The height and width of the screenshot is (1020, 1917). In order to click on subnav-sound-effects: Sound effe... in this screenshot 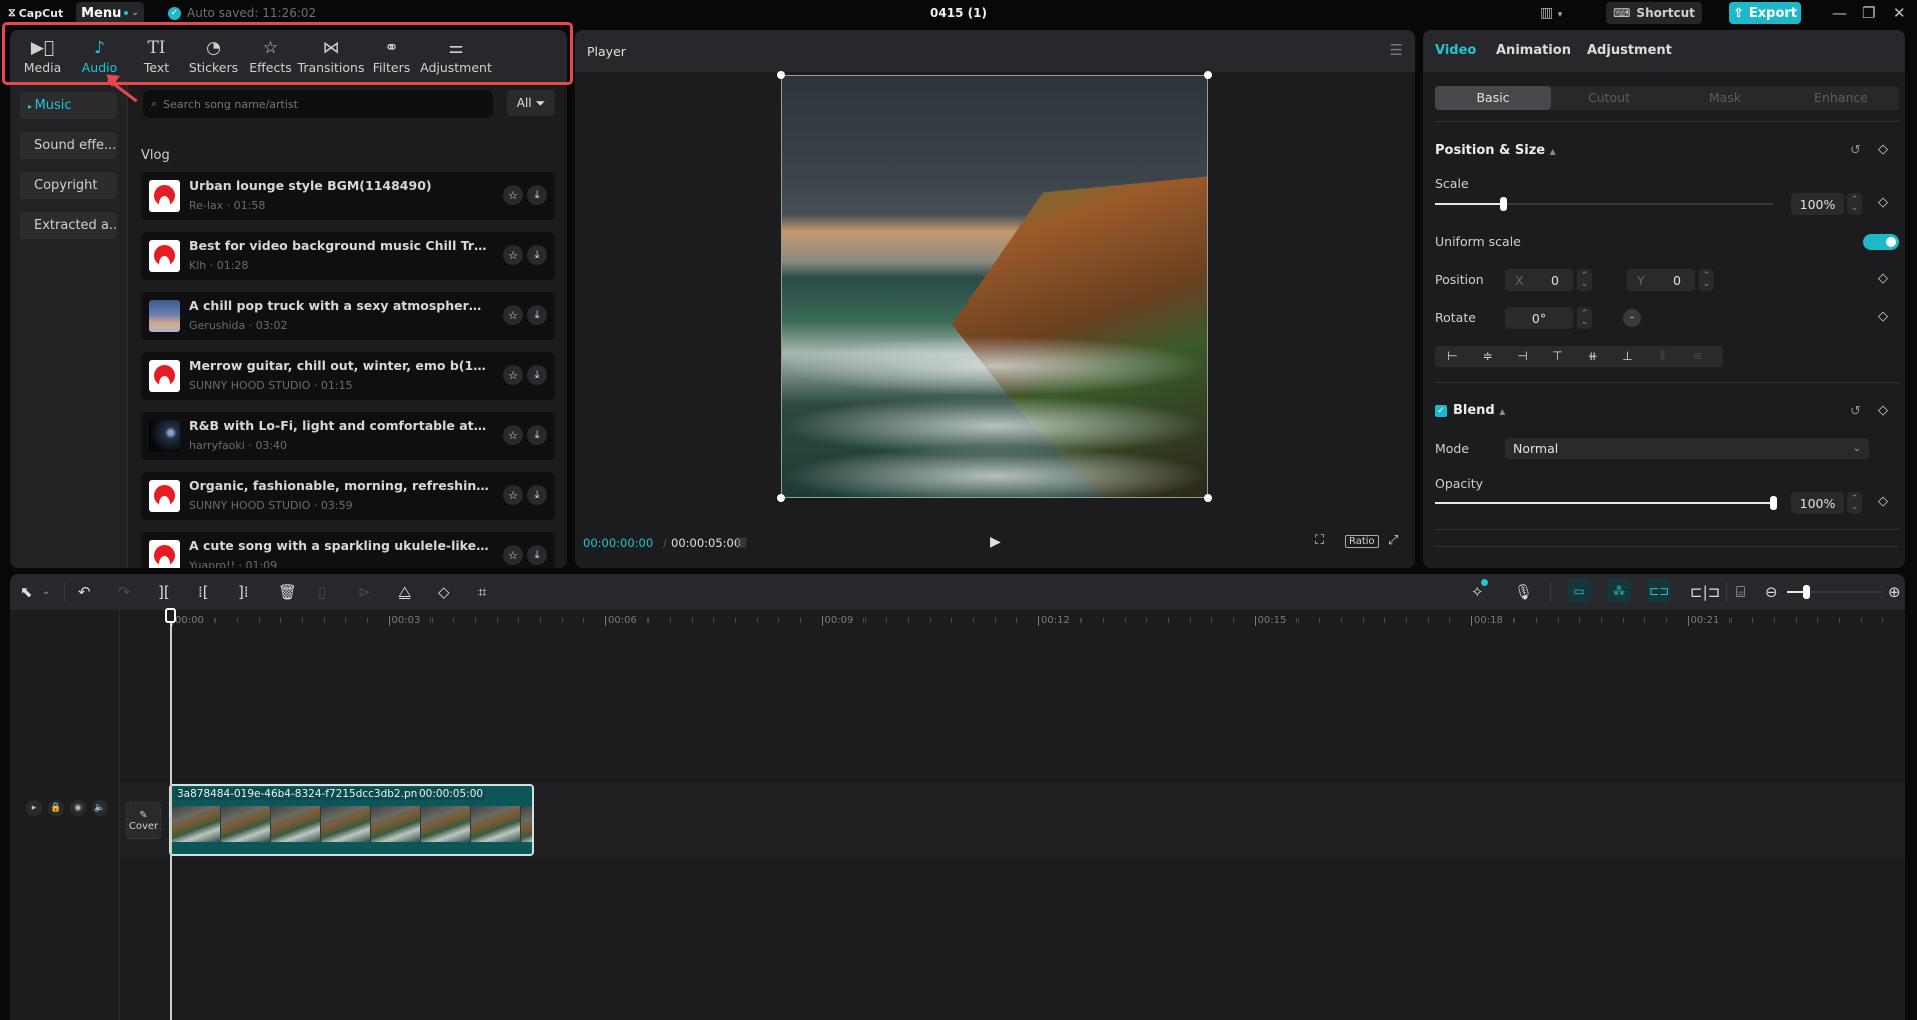, I will do `click(68, 145)`.